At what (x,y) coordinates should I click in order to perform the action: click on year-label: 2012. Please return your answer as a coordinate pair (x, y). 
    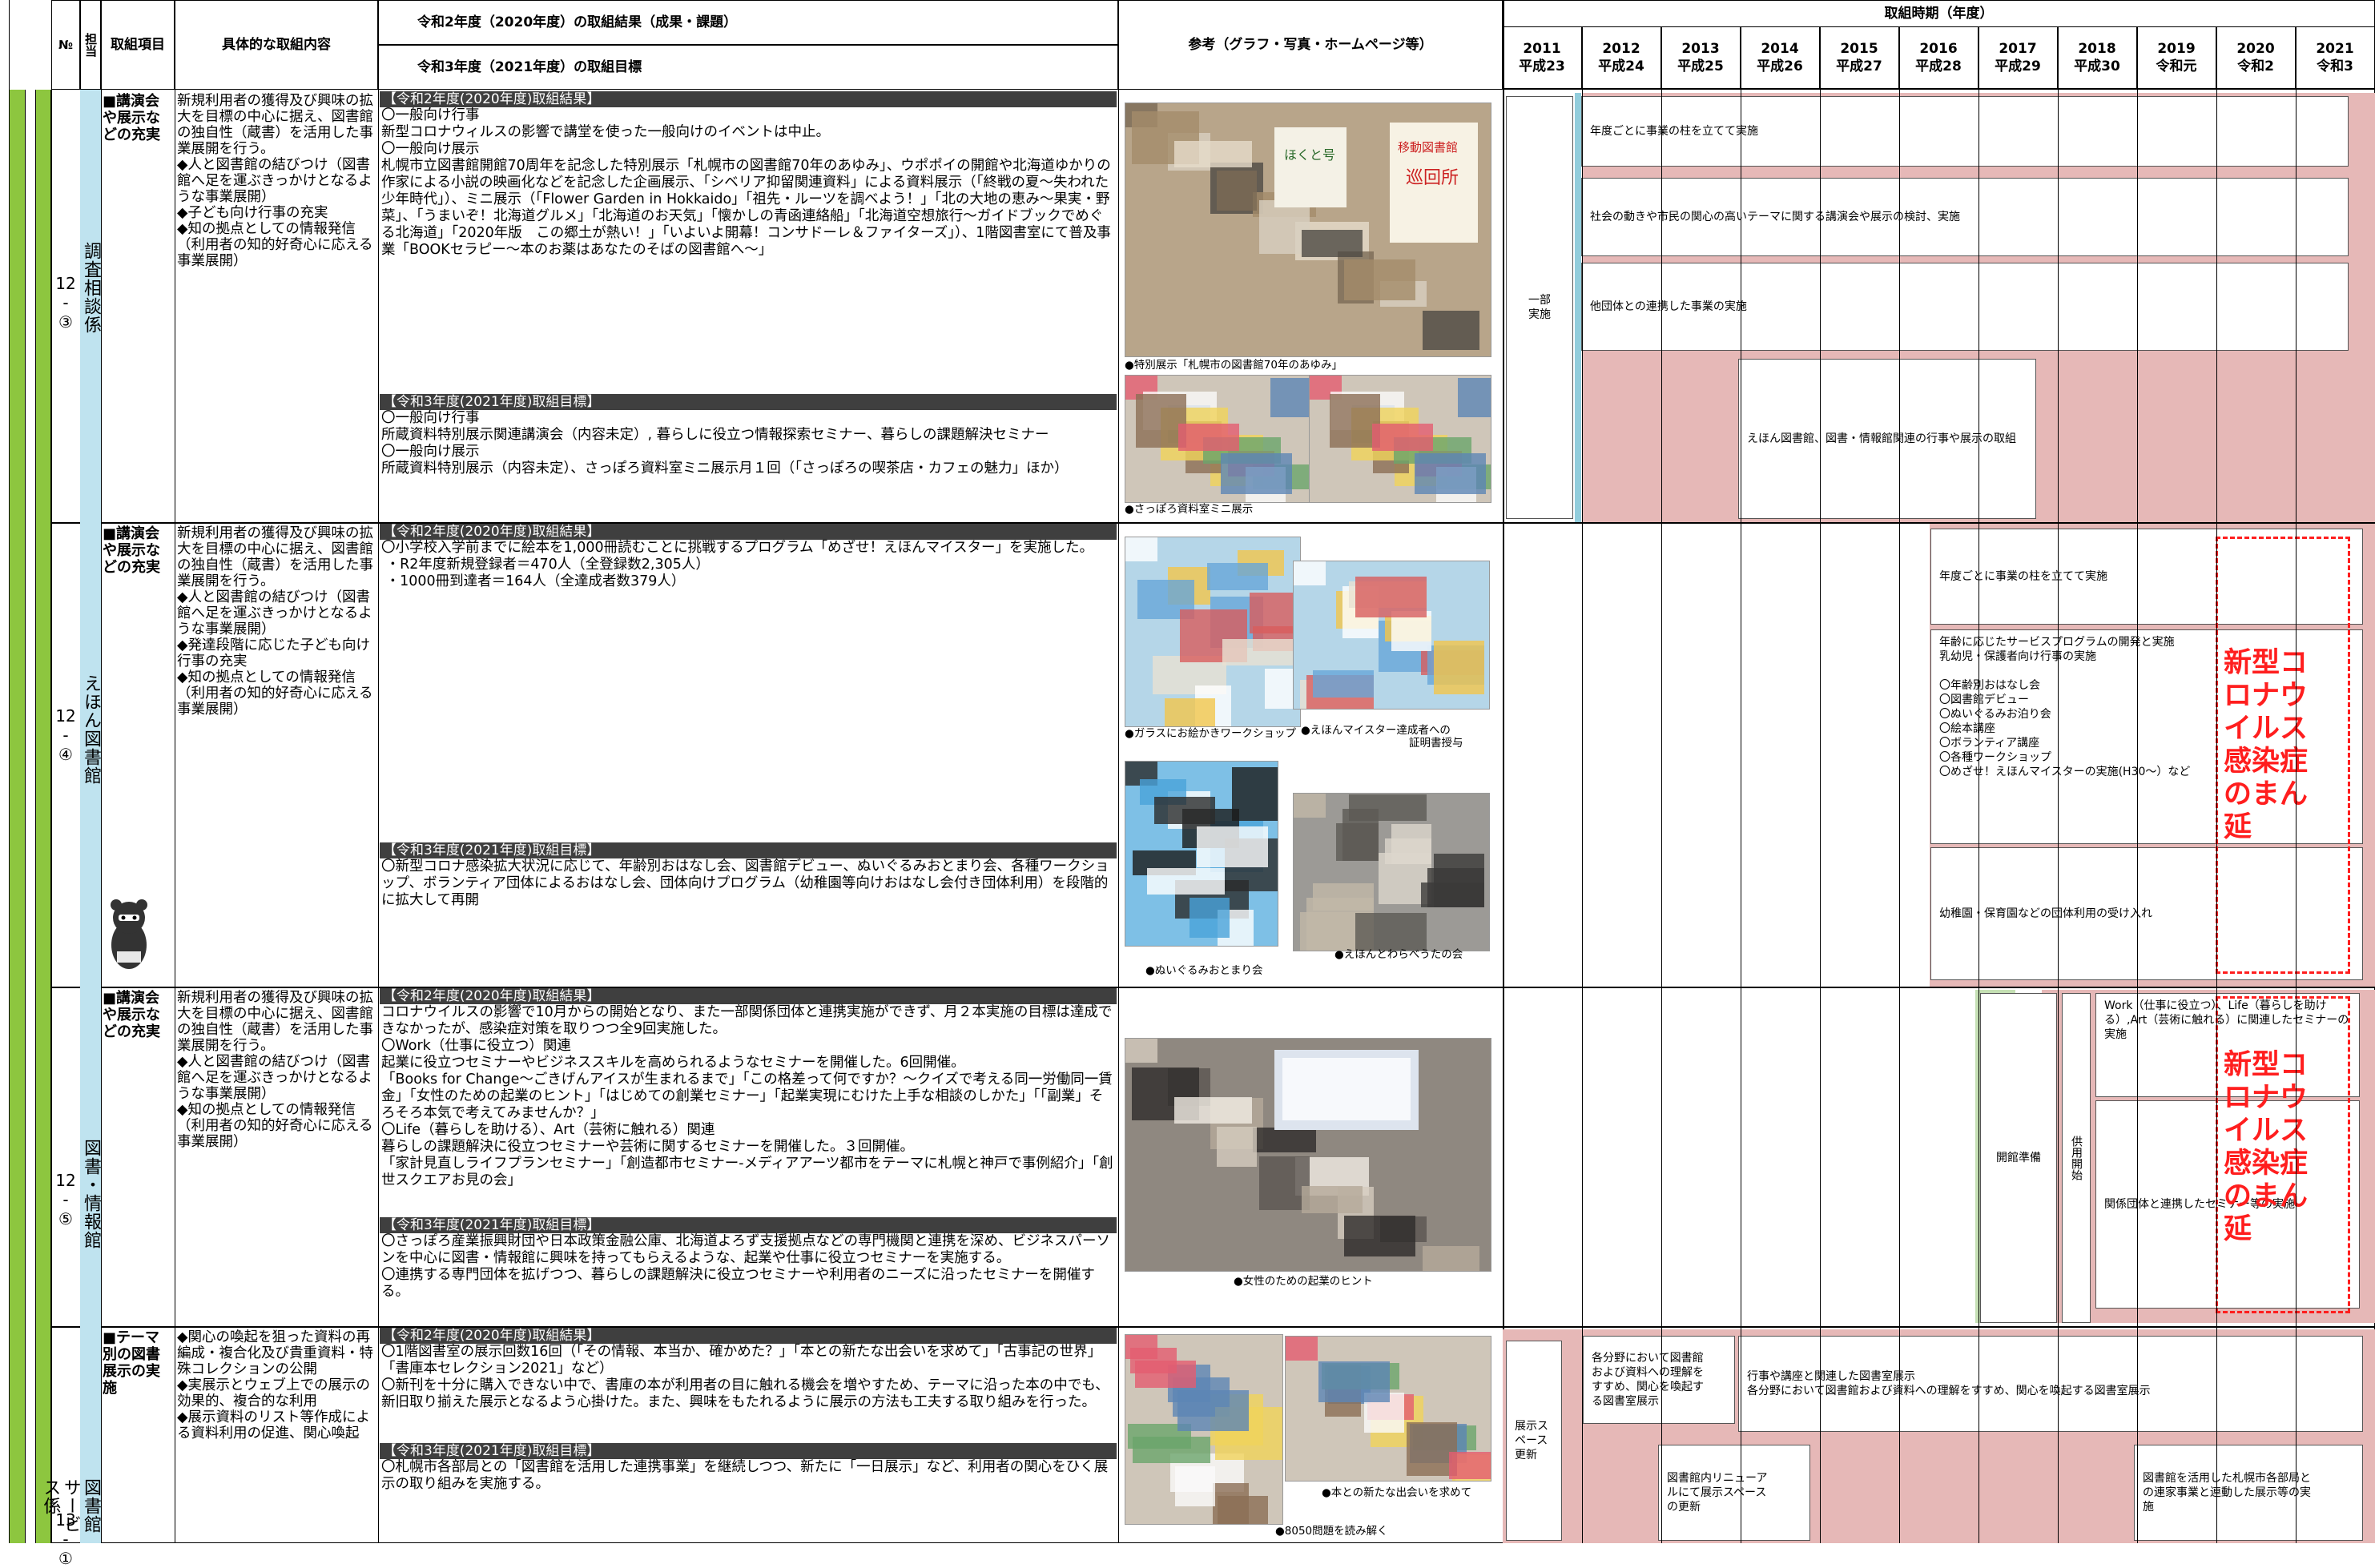
    Looking at the image, I should click on (1621, 48).